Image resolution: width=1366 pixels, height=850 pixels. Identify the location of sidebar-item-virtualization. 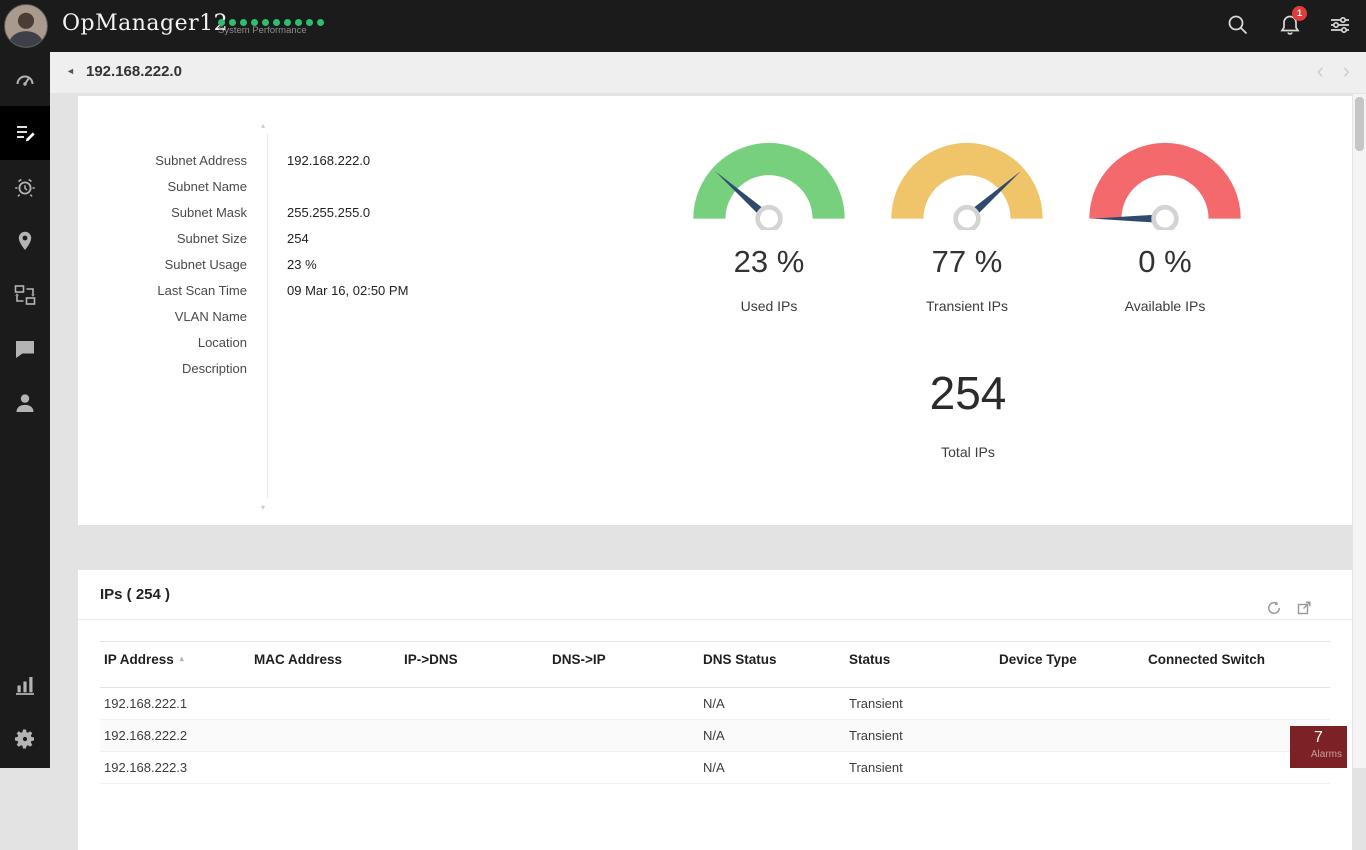
(25, 295).